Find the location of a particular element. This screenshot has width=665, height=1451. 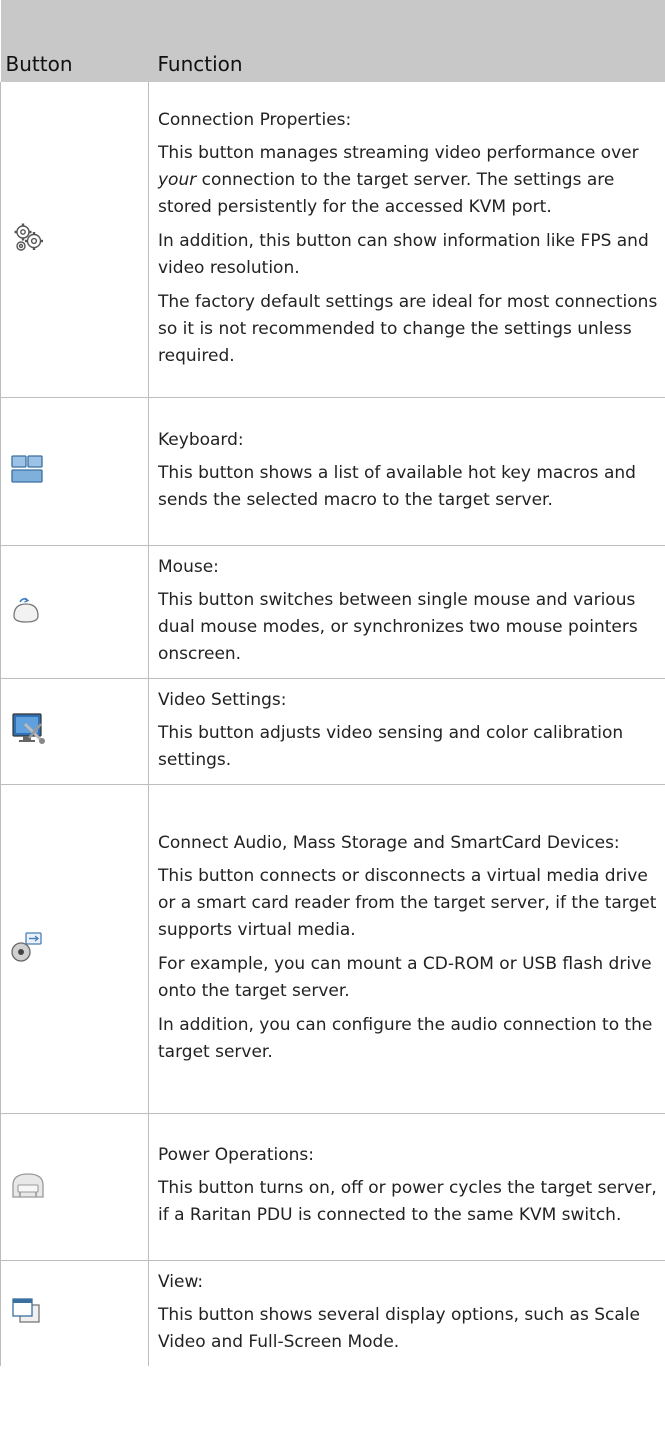

table-header-row: Button Function is located at coordinates (332, 41).